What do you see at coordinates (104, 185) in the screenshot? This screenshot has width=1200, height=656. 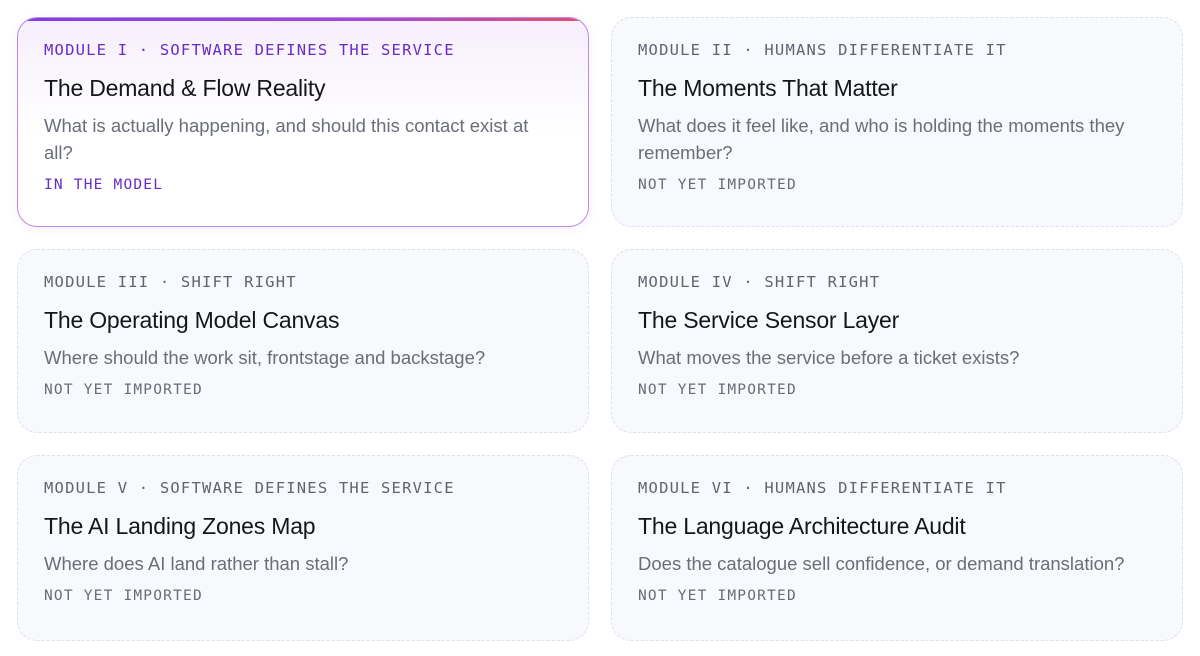 I see `module-status: IN THE MODEL` at bounding box center [104, 185].